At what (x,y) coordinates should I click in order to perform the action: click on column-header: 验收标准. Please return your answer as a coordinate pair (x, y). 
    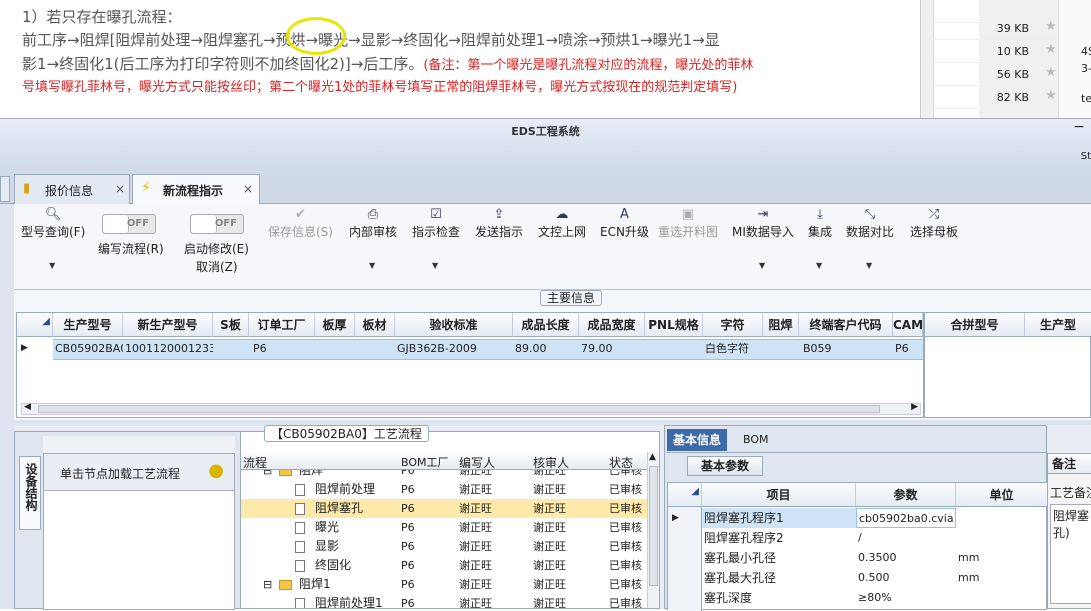
    Looking at the image, I should click on (454, 325).